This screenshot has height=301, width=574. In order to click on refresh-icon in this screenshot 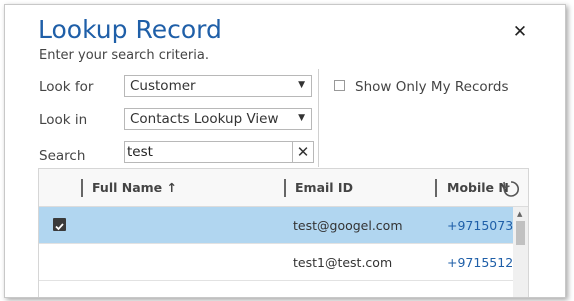, I will do `click(511, 189)`.